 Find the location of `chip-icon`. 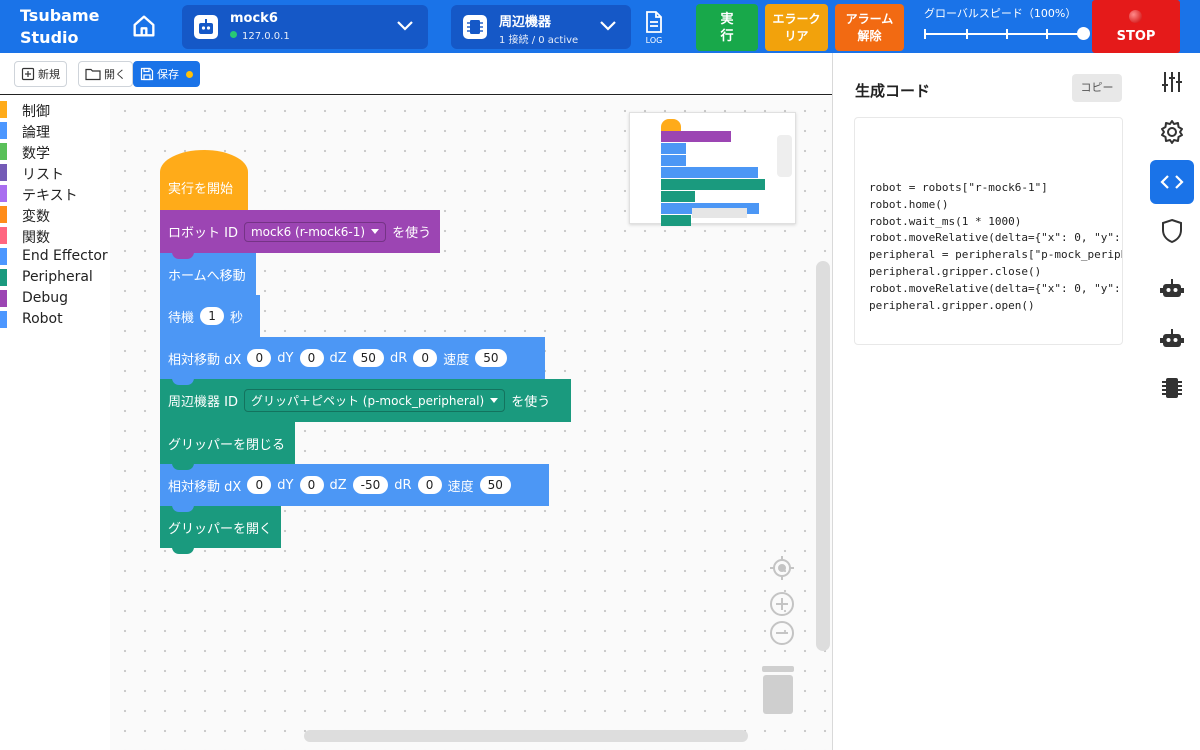

chip-icon is located at coordinates (475, 27).